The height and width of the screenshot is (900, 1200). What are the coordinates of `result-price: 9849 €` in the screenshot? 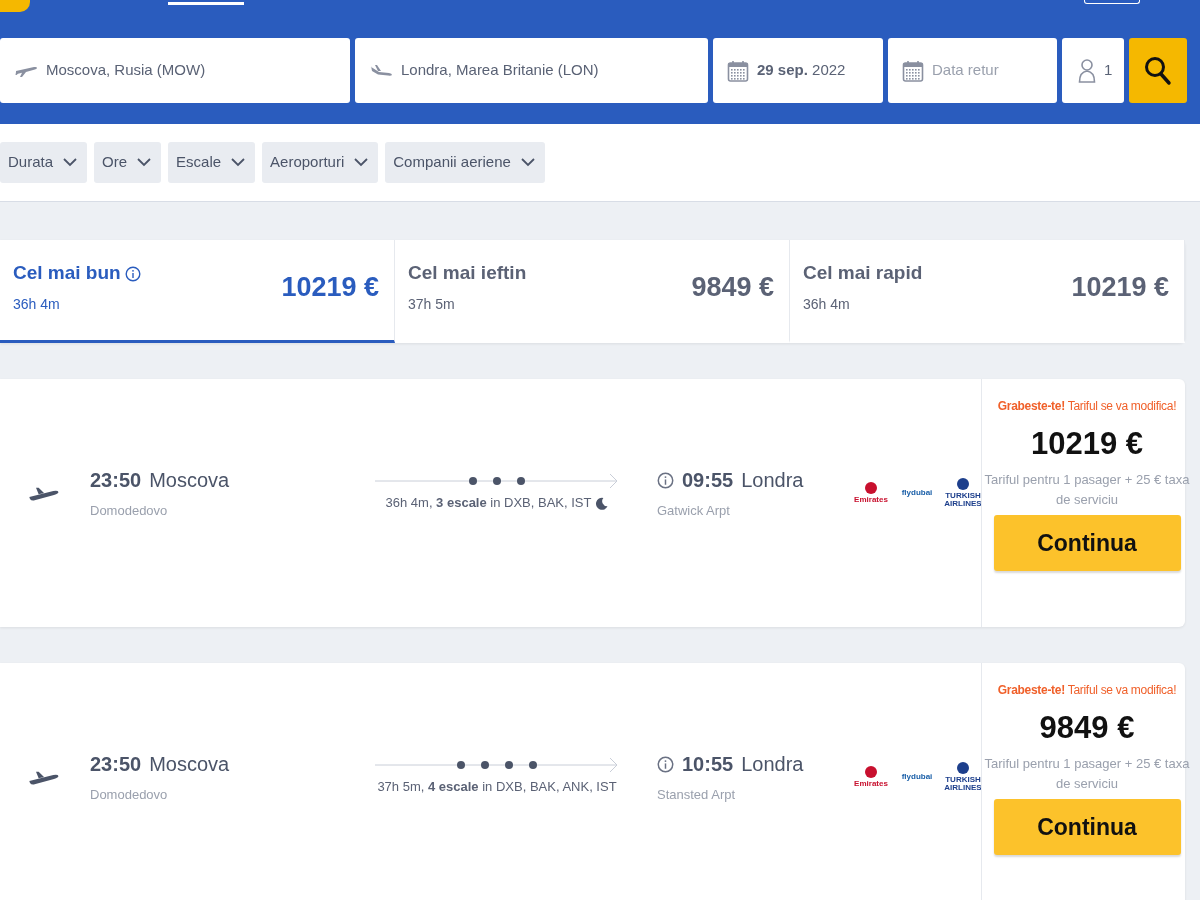 It's located at (1087, 728).